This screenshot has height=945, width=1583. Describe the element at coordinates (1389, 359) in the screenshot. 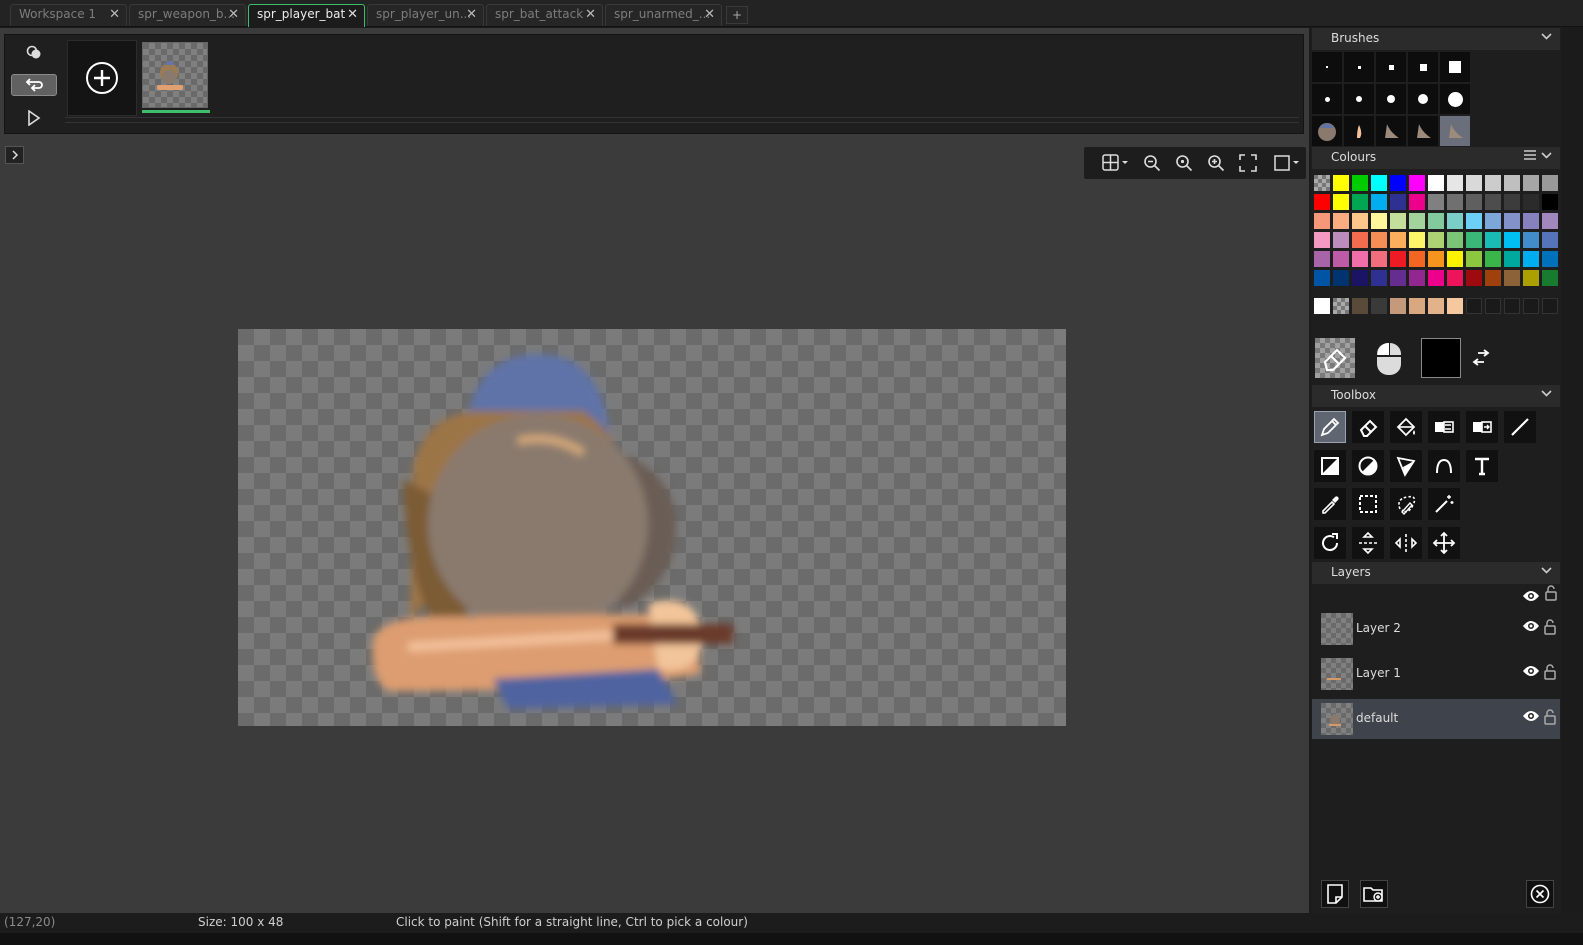

I see `mouse-button-selector` at that location.